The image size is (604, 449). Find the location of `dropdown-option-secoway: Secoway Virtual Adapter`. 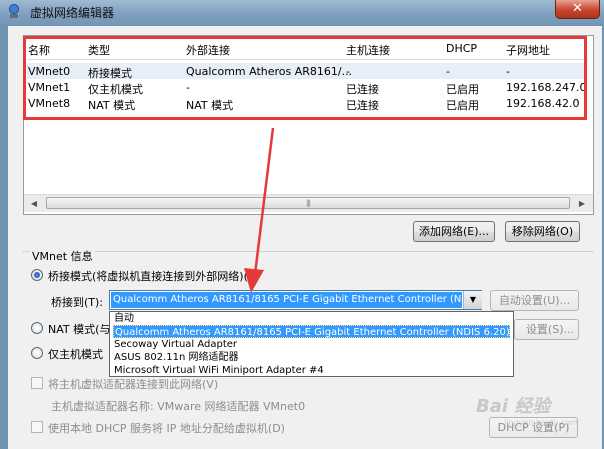

dropdown-option-secoway: Secoway Virtual Adapter is located at coordinates (311, 344).